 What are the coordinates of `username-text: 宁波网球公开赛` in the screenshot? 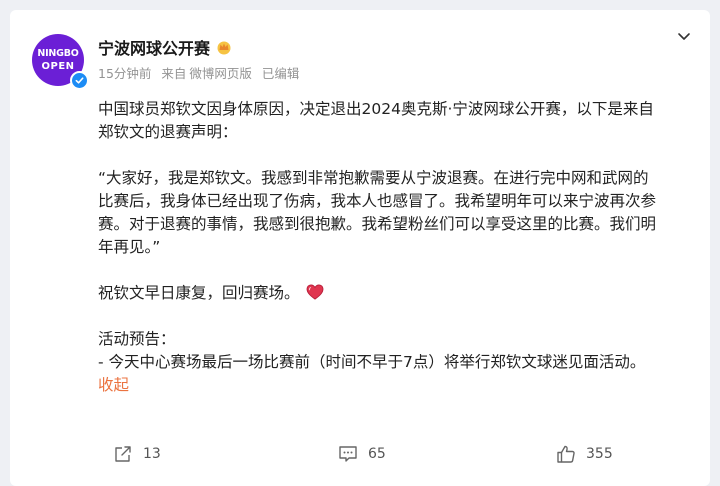 It's located at (154, 47).